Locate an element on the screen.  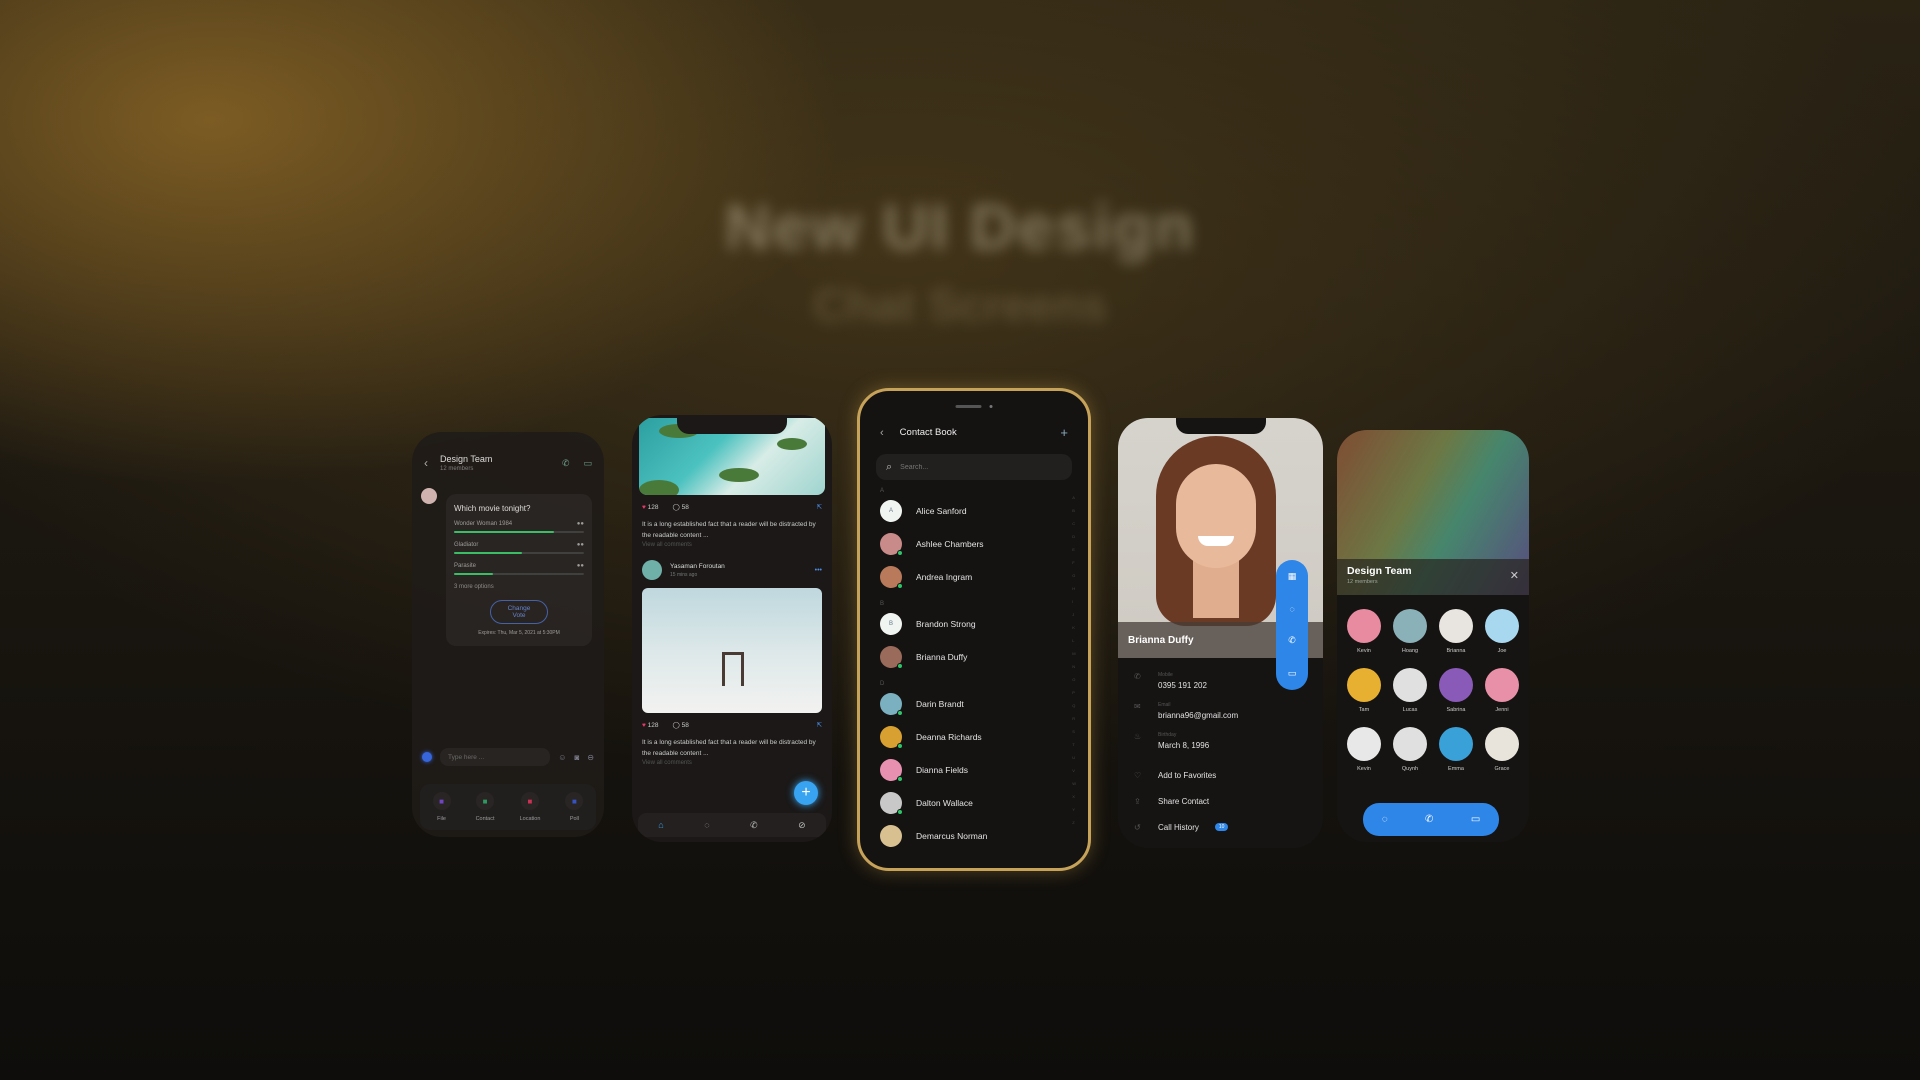
team-member: Joe is located at coordinates (1502, 631).